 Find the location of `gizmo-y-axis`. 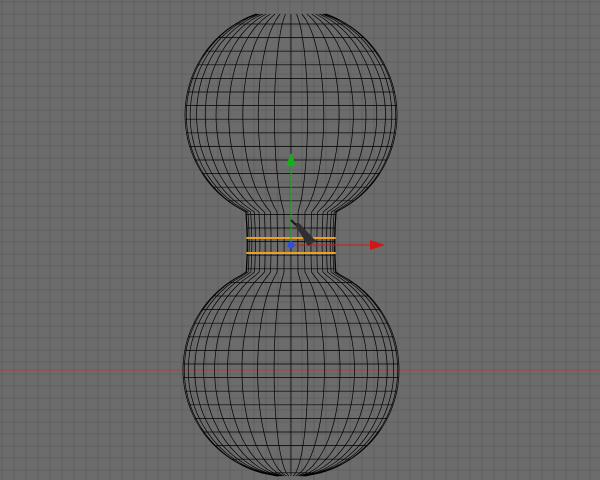

gizmo-y-axis is located at coordinates (291, 199).